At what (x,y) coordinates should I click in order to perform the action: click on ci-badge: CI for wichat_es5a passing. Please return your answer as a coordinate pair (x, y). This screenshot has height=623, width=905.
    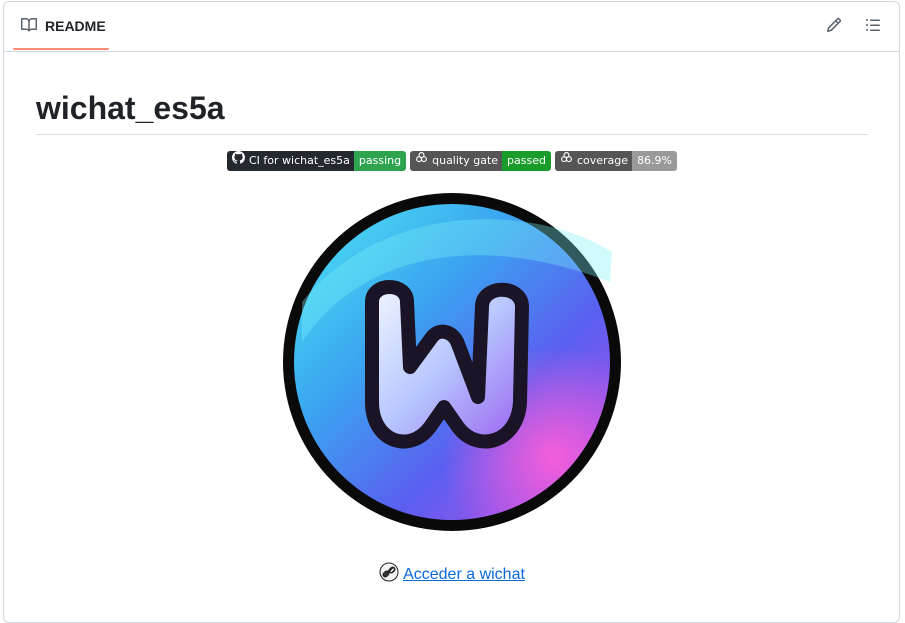
    Looking at the image, I should click on (316, 161).